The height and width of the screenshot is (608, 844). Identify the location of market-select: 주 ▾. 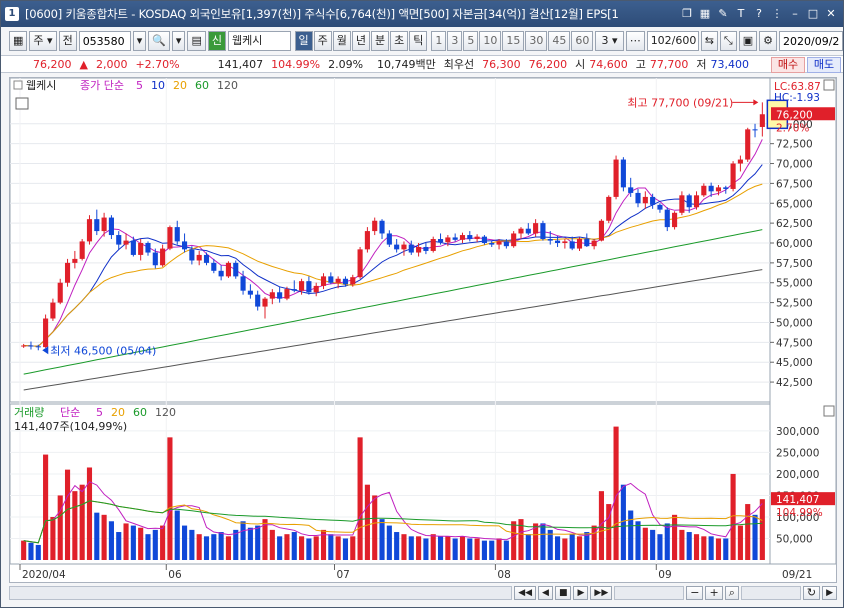
(43, 41).